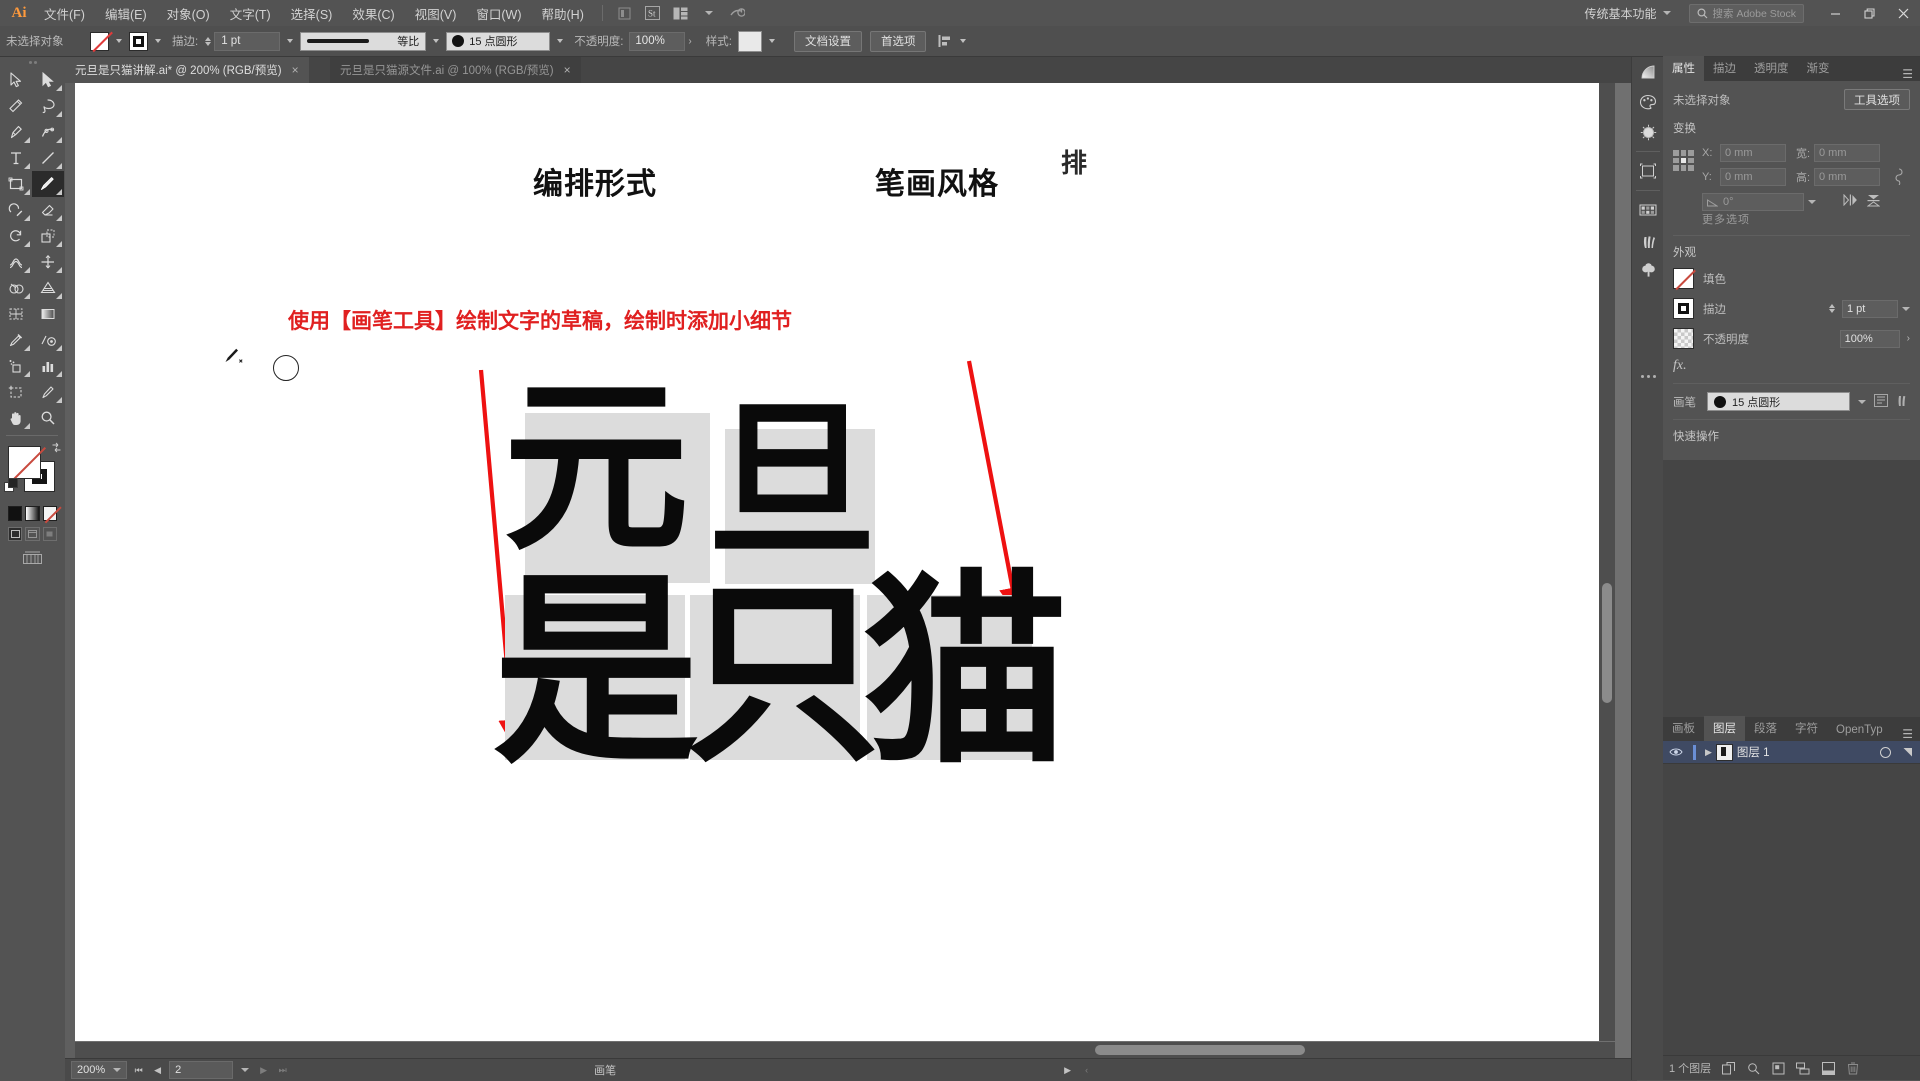 The image size is (1920, 1081). Describe the element at coordinates (1903, 402) in the screenshot. I see `brush-options-icon` at that location.